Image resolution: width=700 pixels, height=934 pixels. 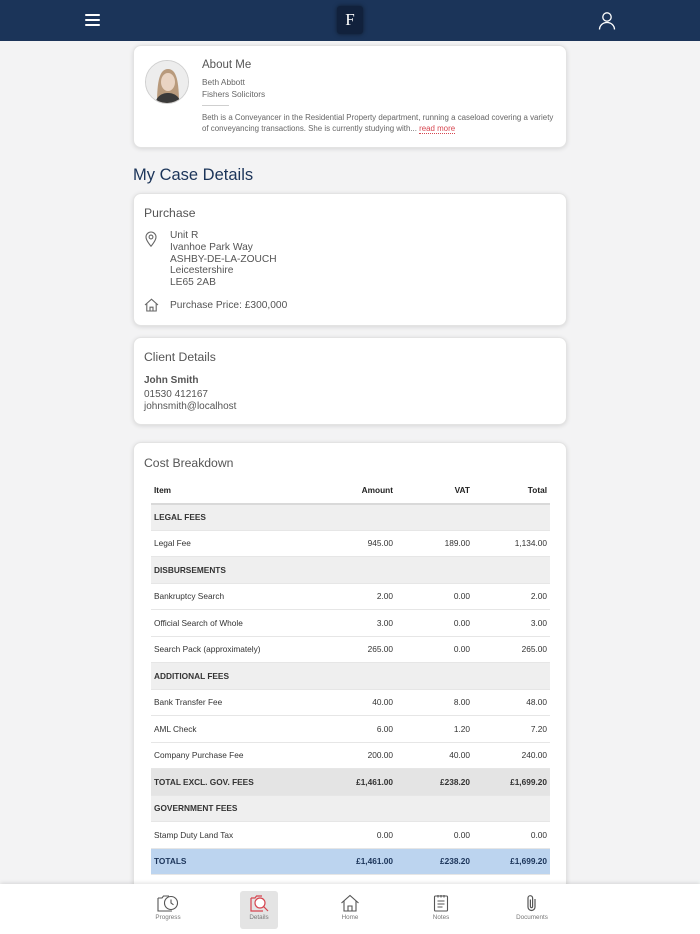 I want to click on cell-amount: 2.00, so click(x=356, y=596).